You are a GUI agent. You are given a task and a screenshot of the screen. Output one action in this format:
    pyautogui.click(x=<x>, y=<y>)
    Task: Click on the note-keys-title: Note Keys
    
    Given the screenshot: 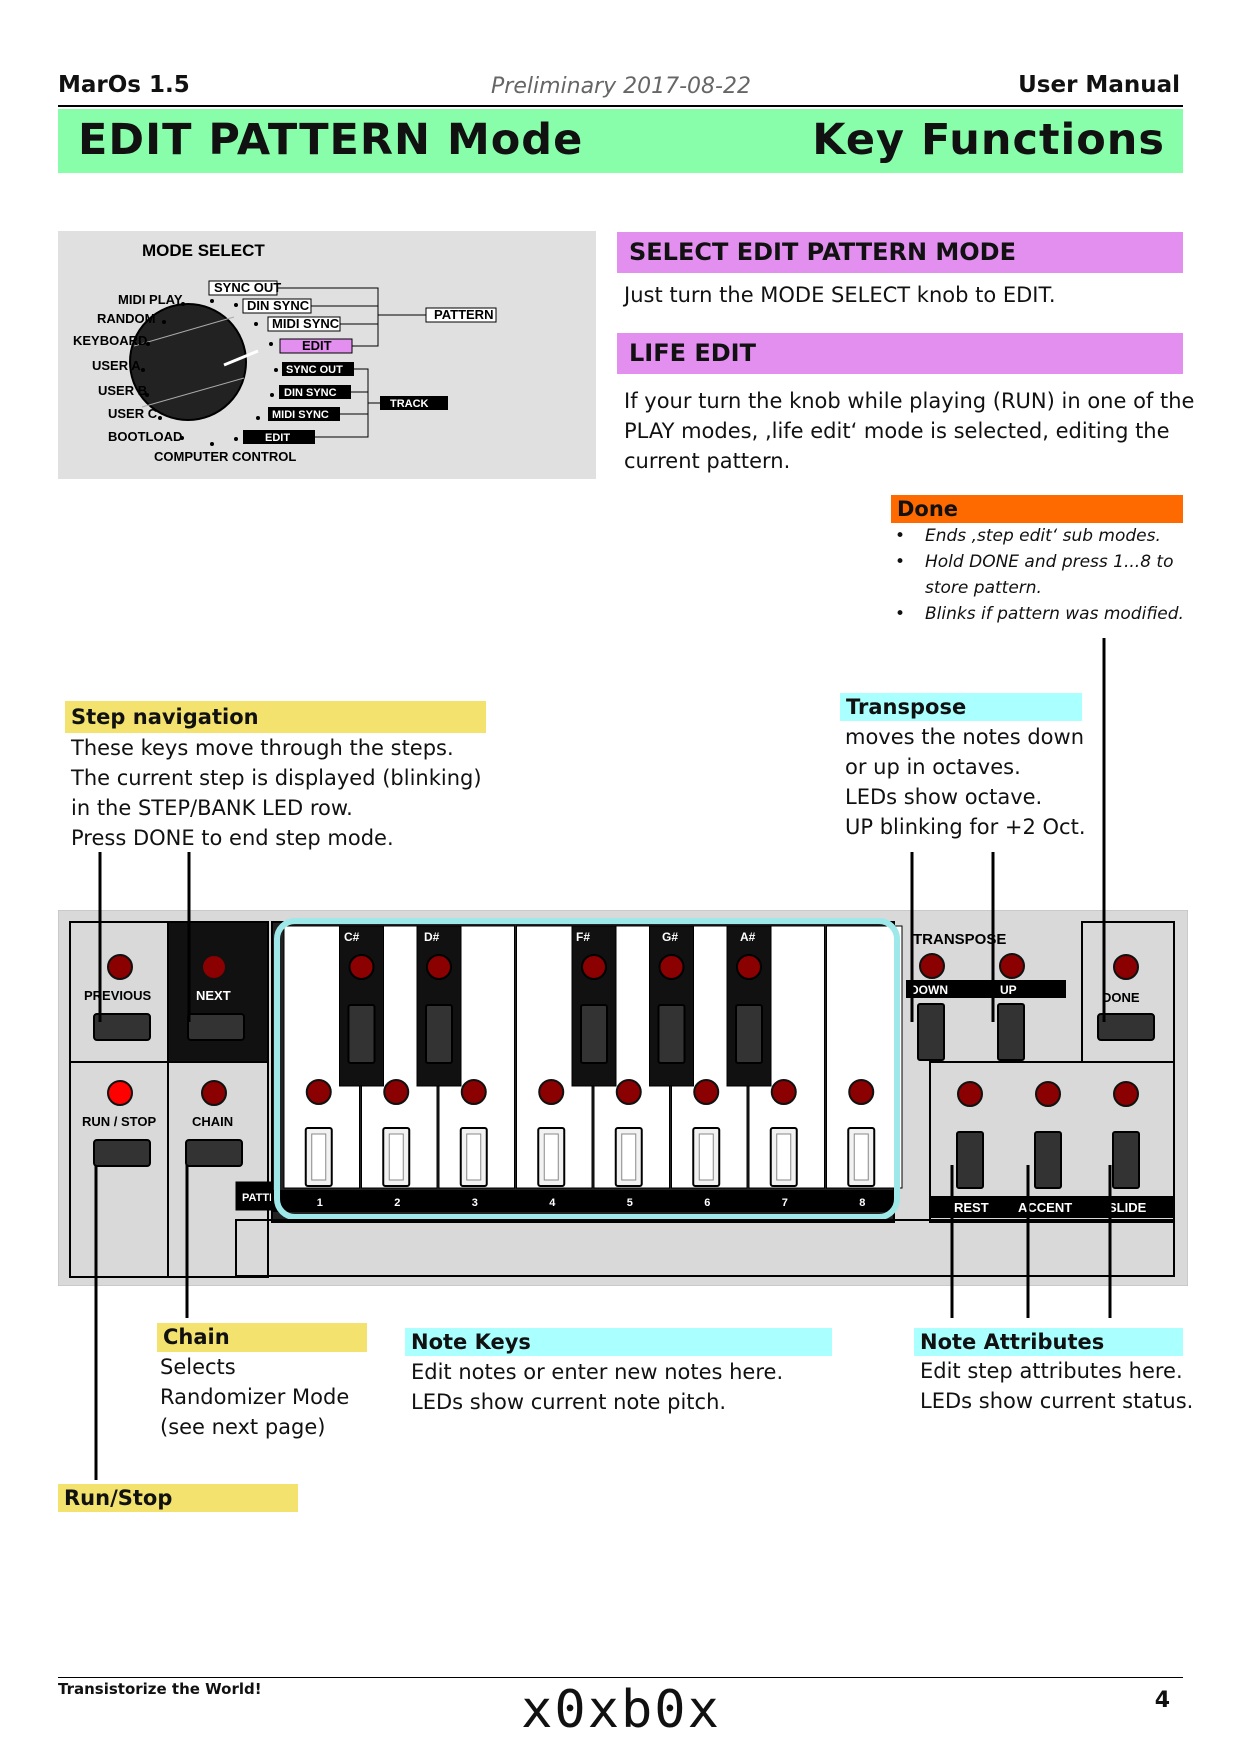 What is the action you would take?
    pyautogui.click(x=618, y=1342)
    